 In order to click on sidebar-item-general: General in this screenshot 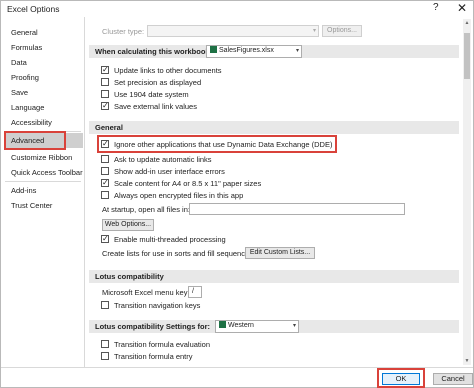, I will do `click(44, 32)`.